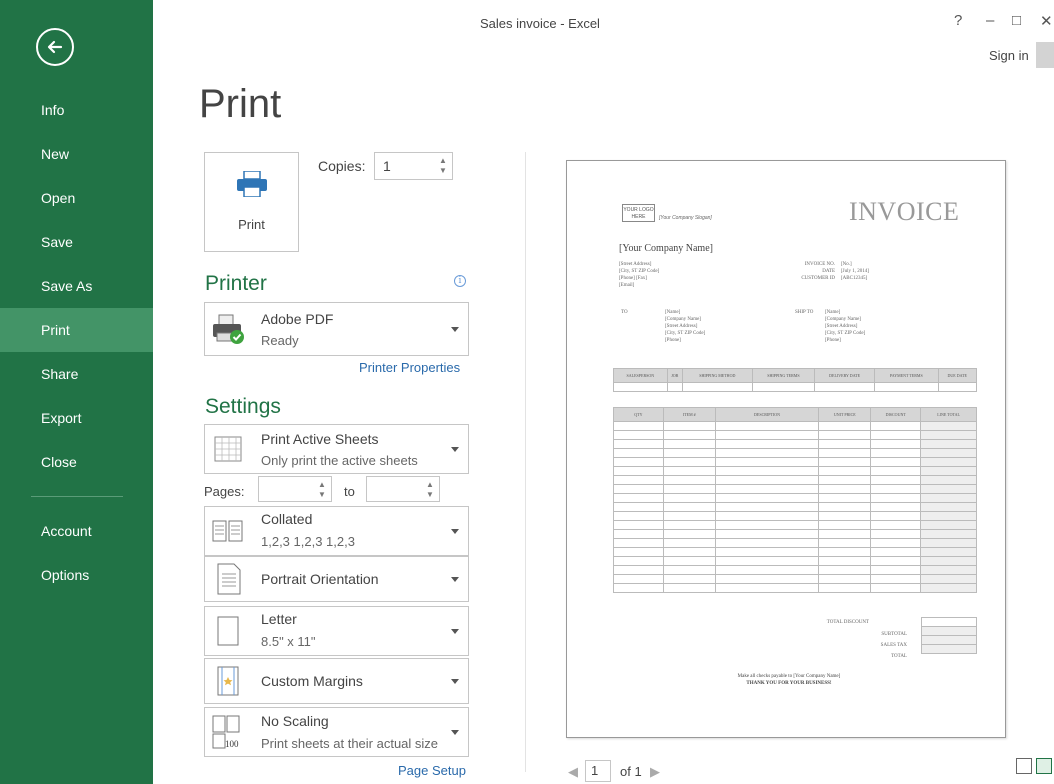 This screenshot has width=1054, height=784. What do you see at coordinates (251, 224) in the screenshot?
I see `print-button-label: Print` at bounding box center [251, 224].